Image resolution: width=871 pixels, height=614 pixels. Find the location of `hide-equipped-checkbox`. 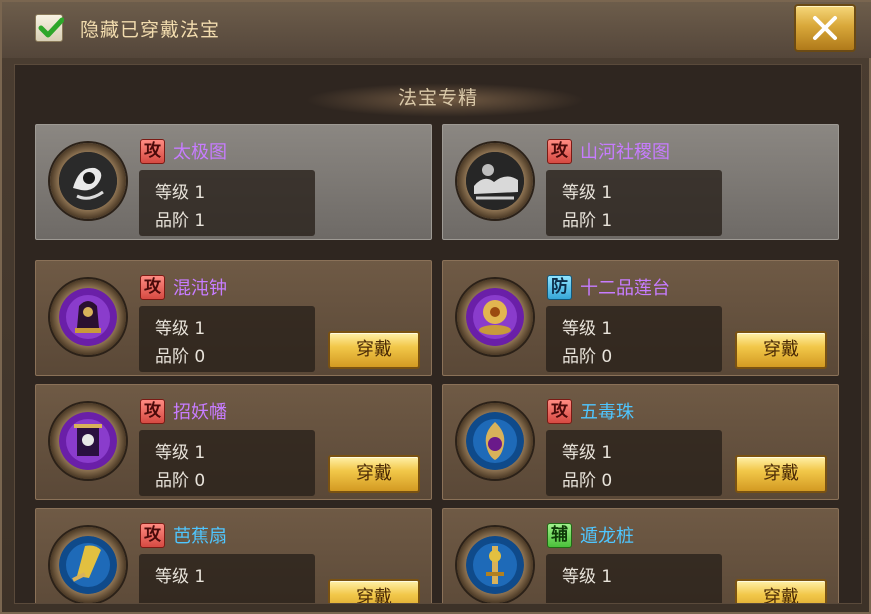

hide-equipped-checkbox is located at coordinates (49, 28).